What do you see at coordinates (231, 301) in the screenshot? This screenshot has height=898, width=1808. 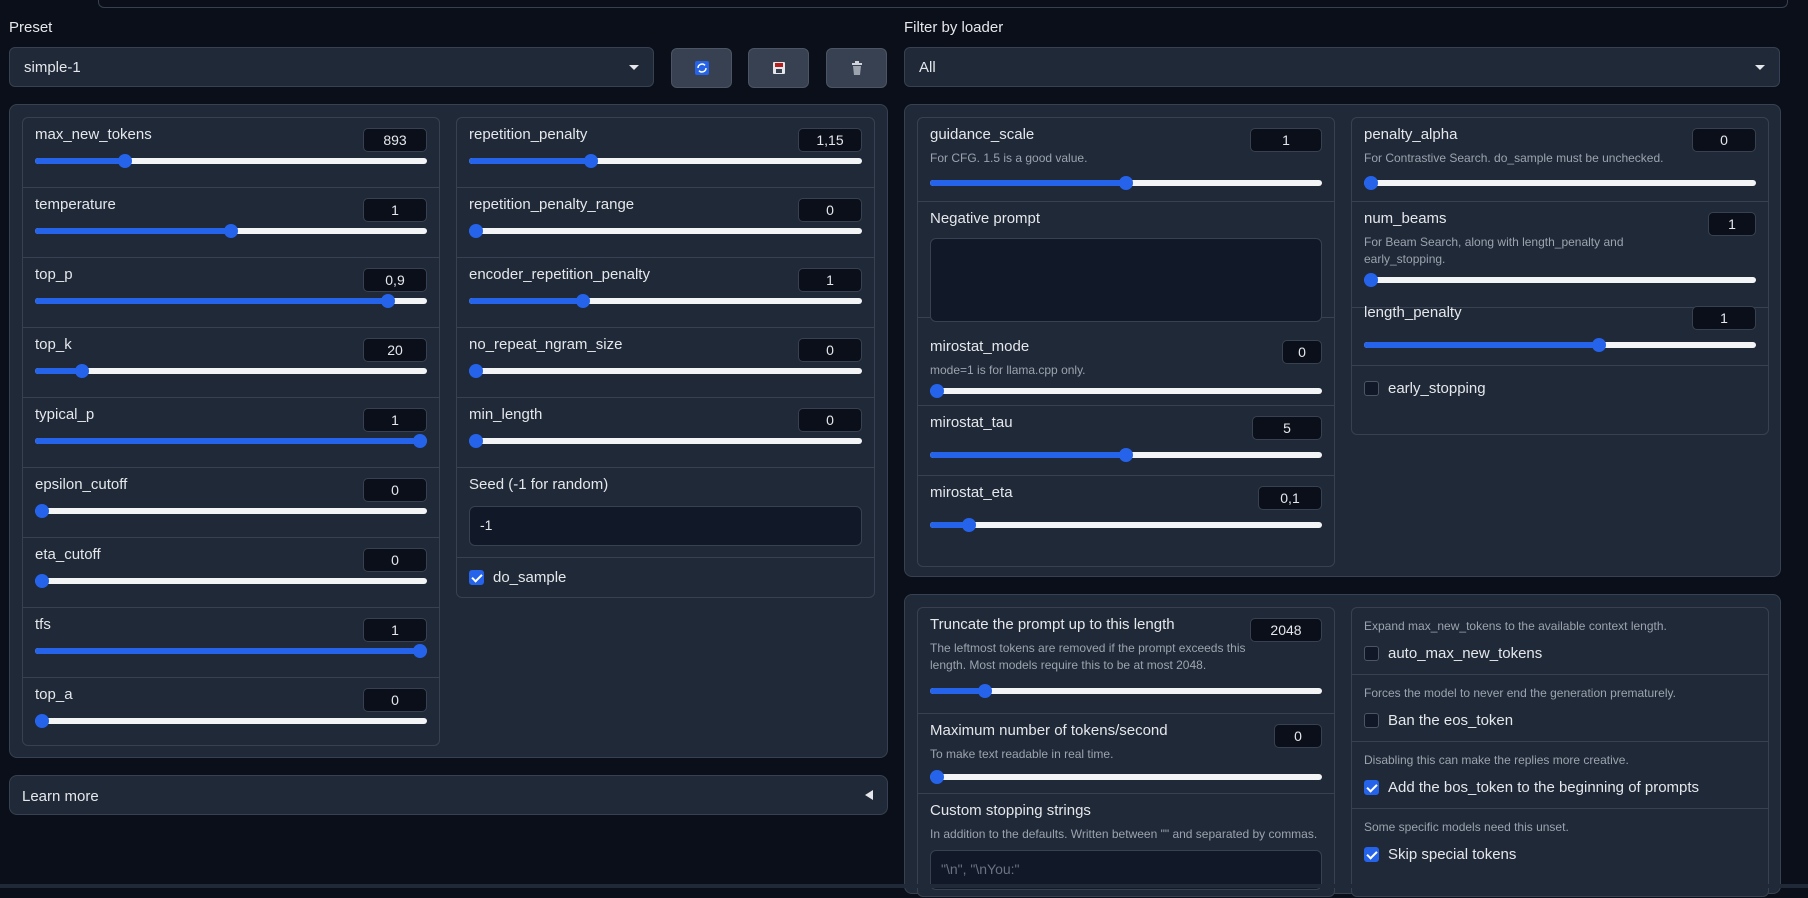 I see `top-p-slider` at bounding box center [231, 301].